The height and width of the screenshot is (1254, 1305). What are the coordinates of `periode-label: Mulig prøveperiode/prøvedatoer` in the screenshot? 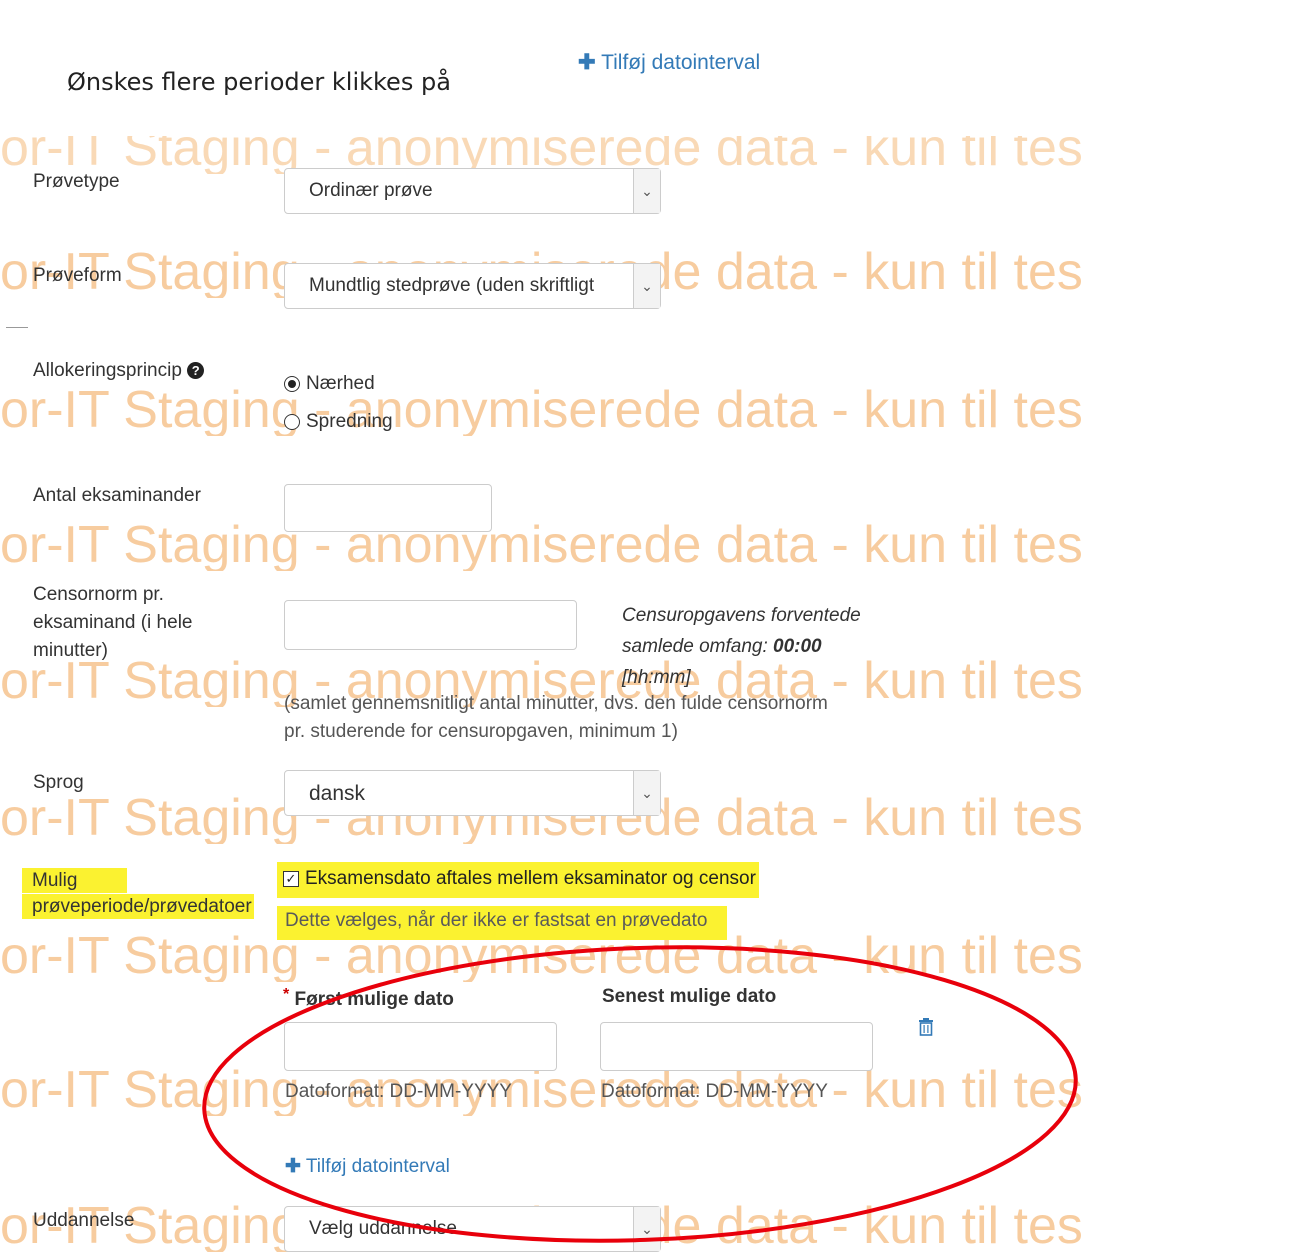 It's located at (138, 894).